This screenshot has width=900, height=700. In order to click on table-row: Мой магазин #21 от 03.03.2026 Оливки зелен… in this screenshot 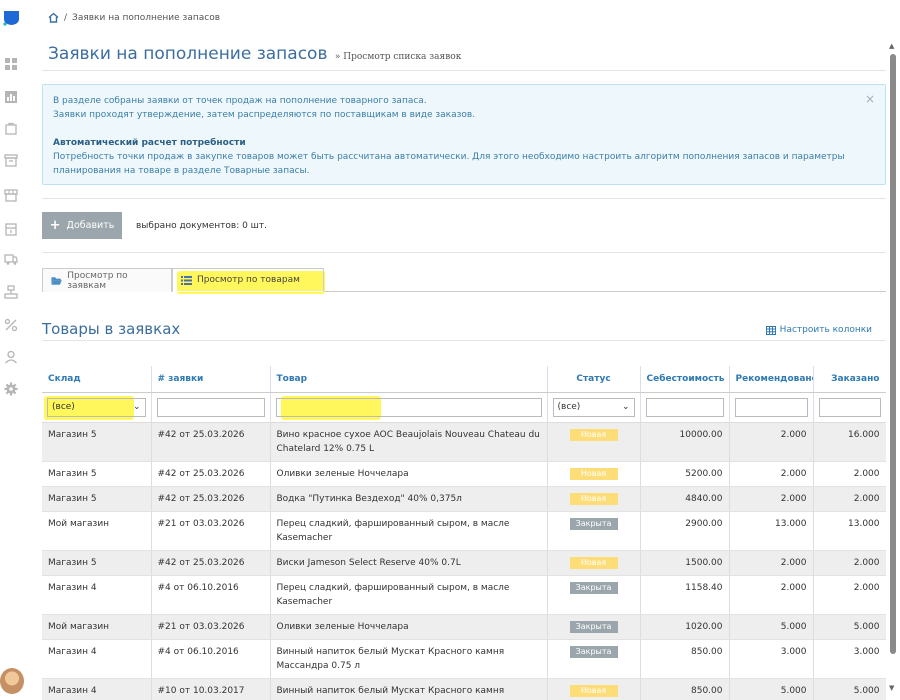, I will do `click(464, 627)`.